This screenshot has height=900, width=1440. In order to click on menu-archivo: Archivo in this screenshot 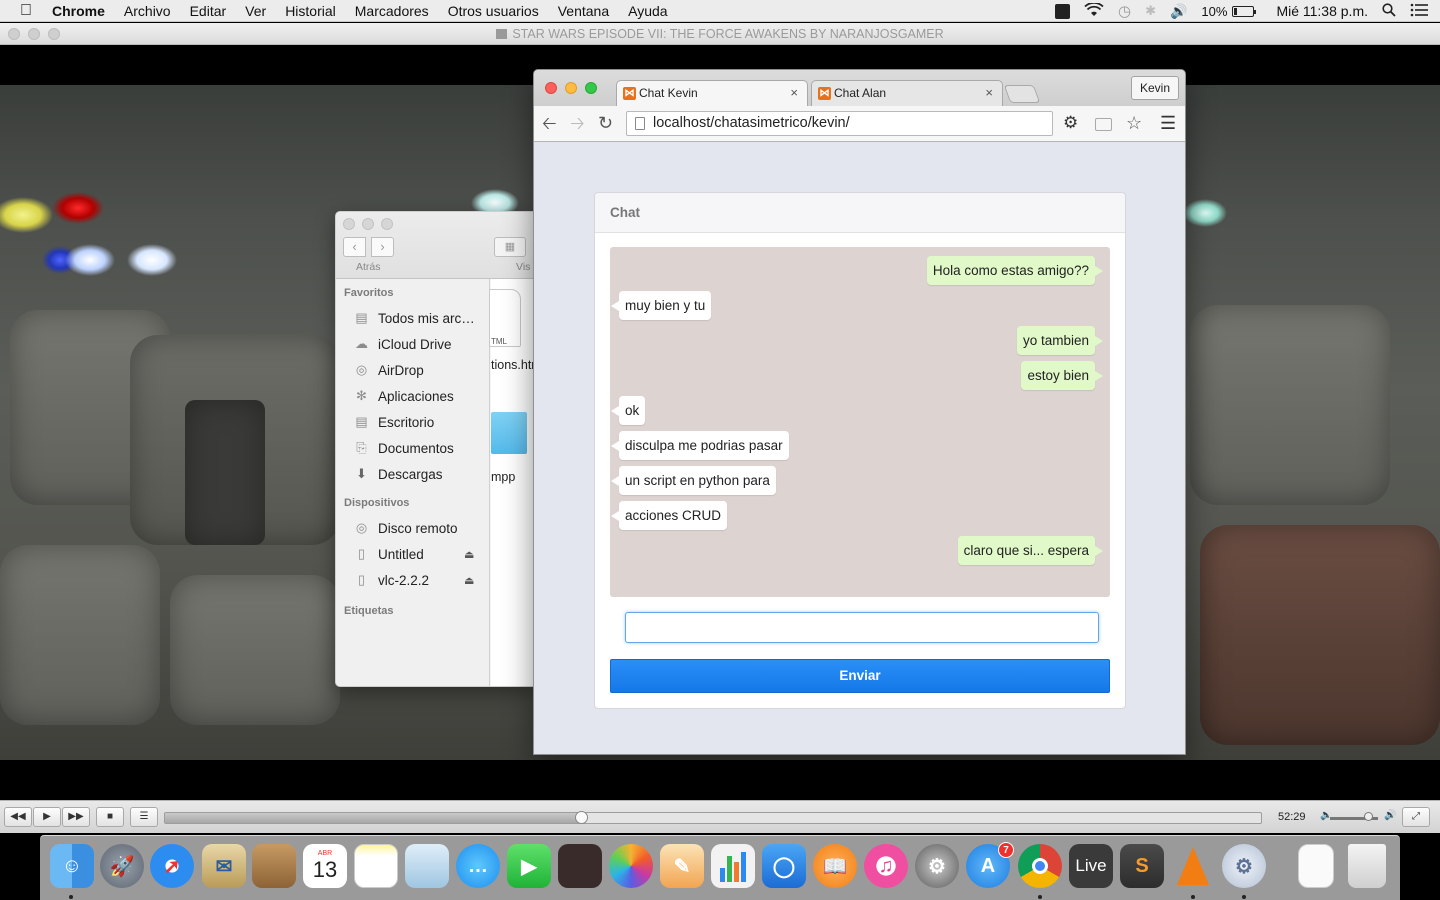, I will do `click(147, 11)`.